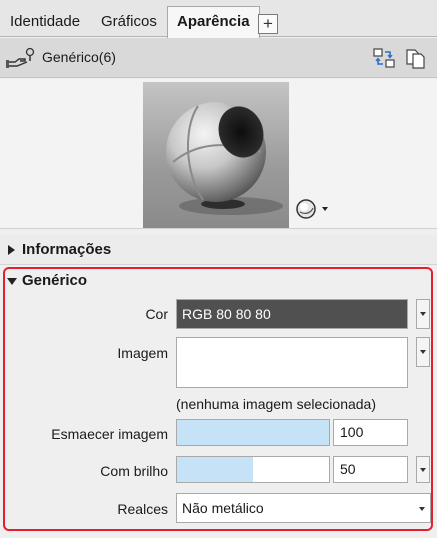 Image resolution: width=437 pixels, height=538 pixels. I want to click on image-status-text: (nenhuma imagem selecionada), so click(276, 404).